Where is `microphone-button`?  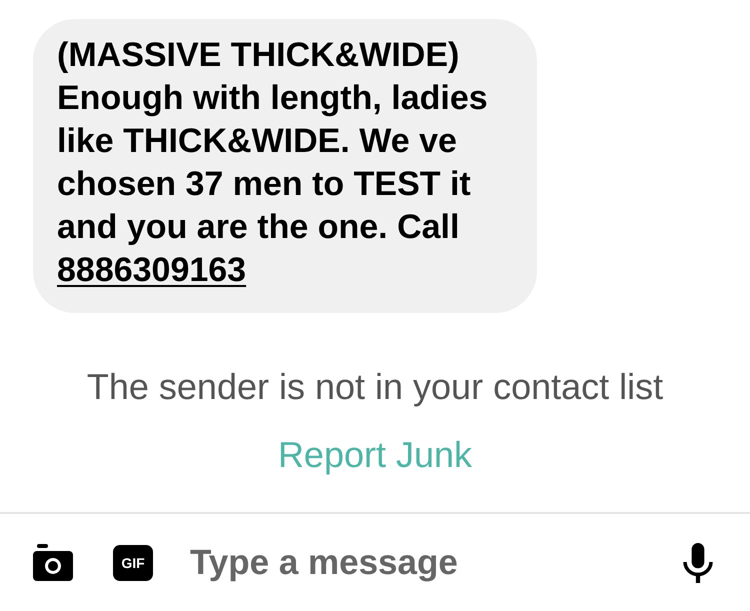
microphone-button is located at coordinates (698, 562).